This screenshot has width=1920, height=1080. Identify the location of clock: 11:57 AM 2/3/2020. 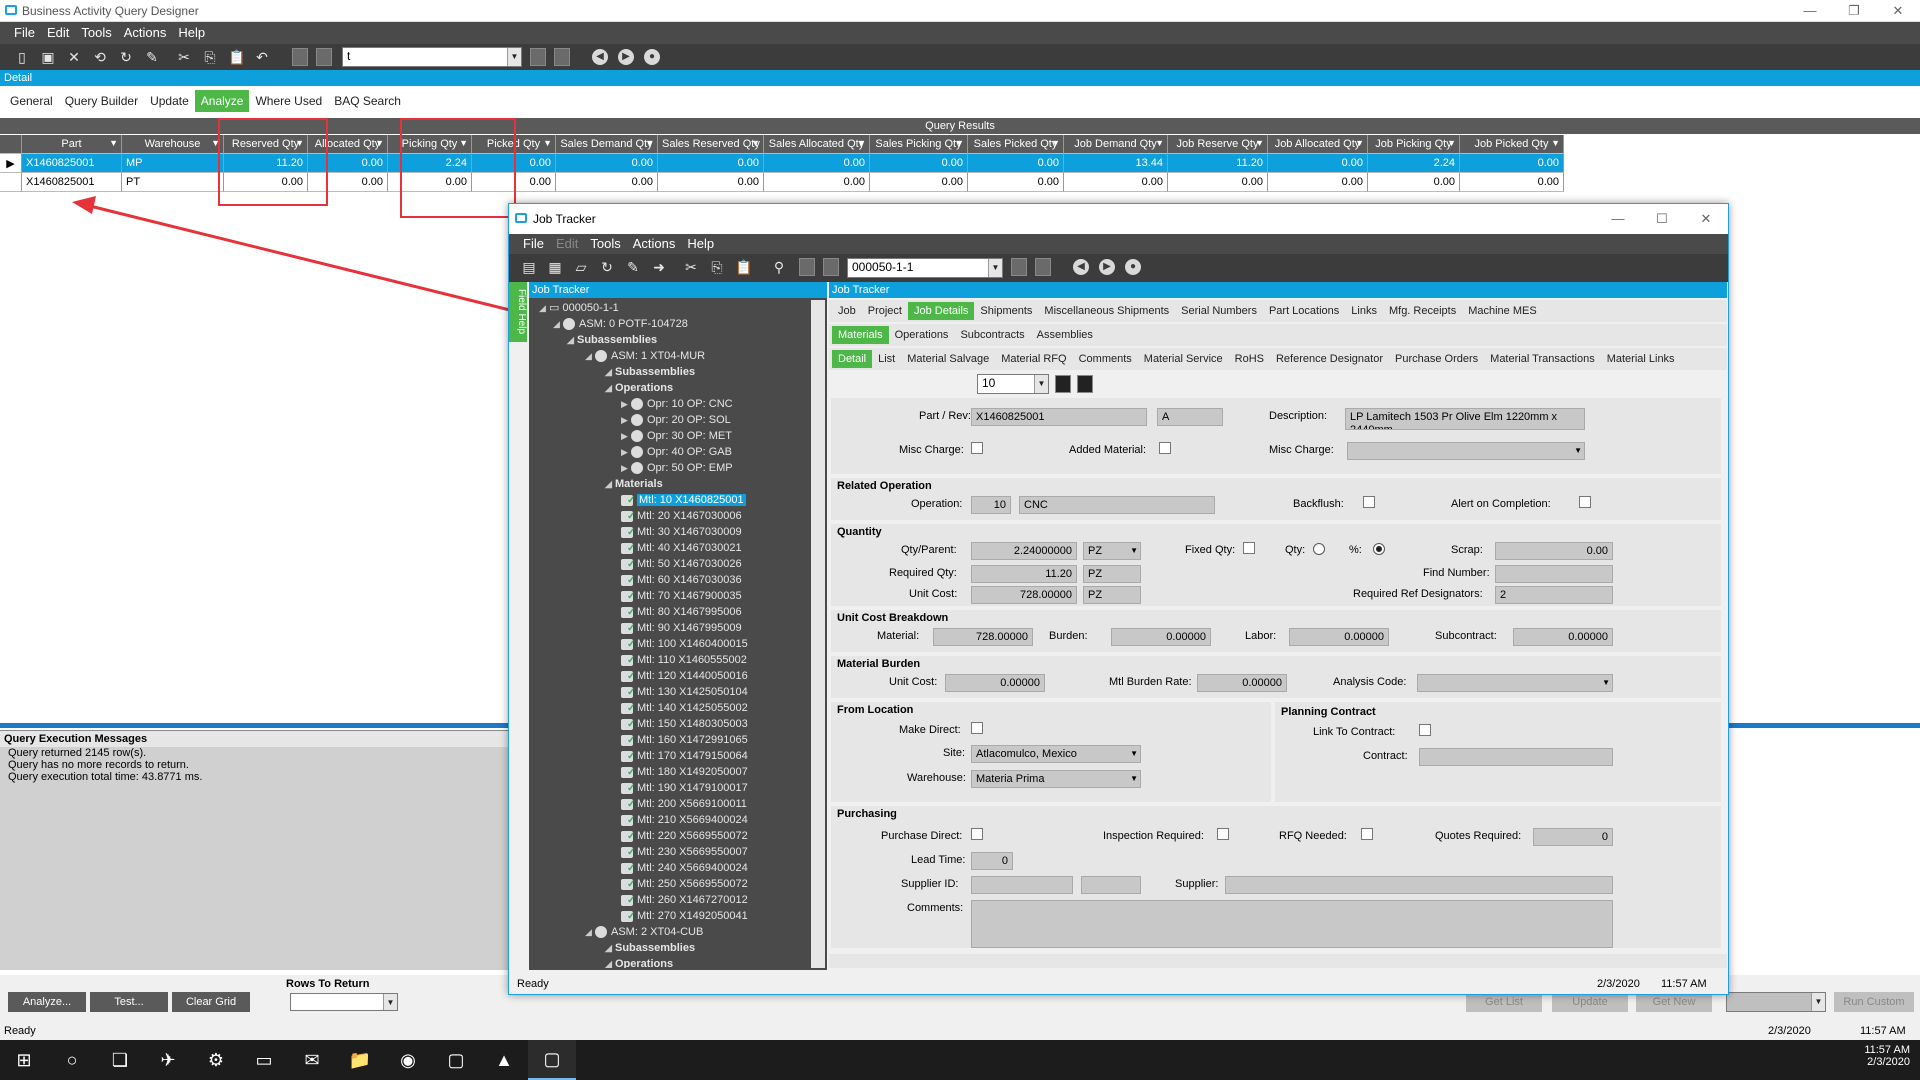
(1887, 1056).